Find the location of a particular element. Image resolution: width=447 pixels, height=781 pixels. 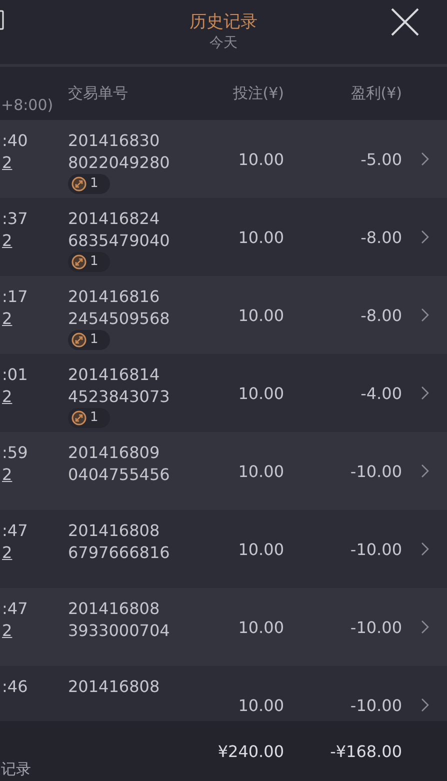

time-text: :40 is located at coordinates (15, 141).